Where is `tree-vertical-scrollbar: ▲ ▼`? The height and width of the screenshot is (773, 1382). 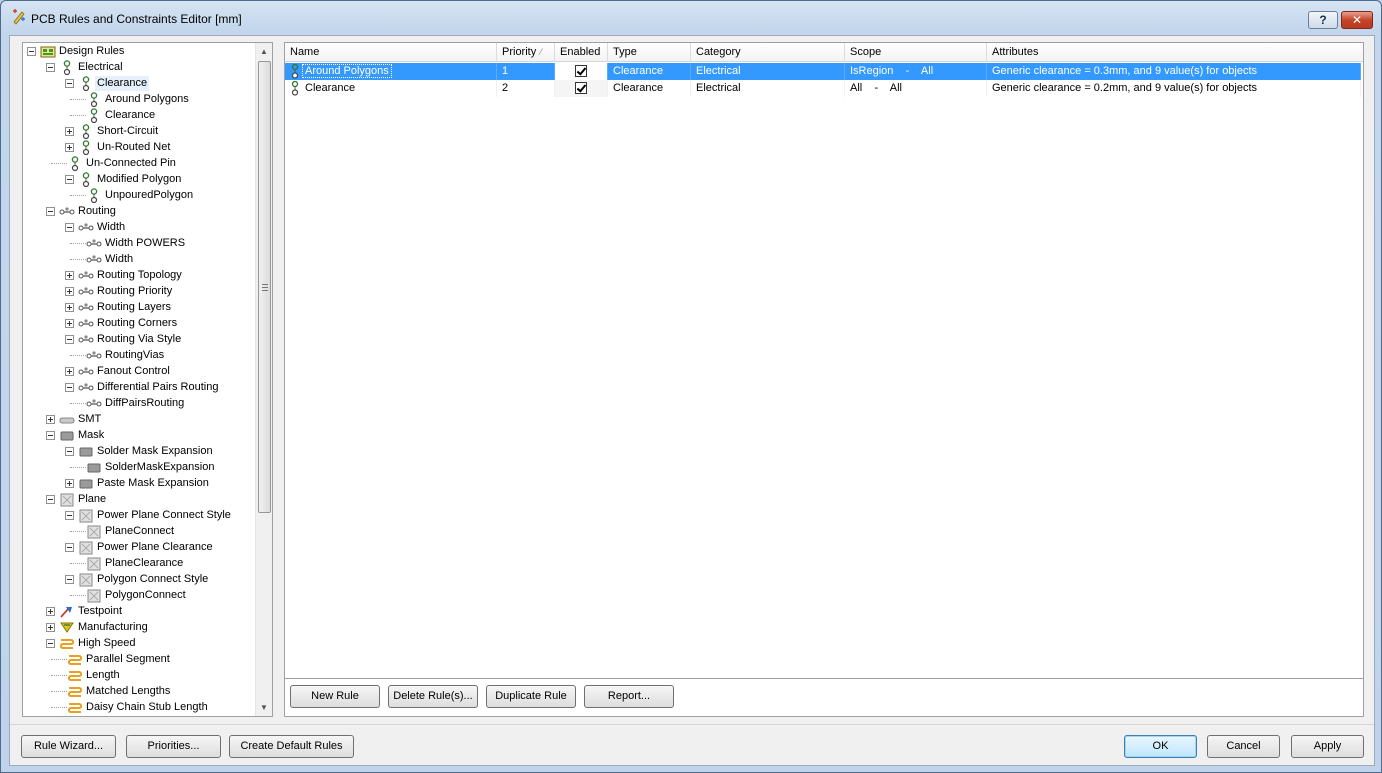
tree-vertical-scrollbar: ▲ ▼ is located at coordinates (263, 379).